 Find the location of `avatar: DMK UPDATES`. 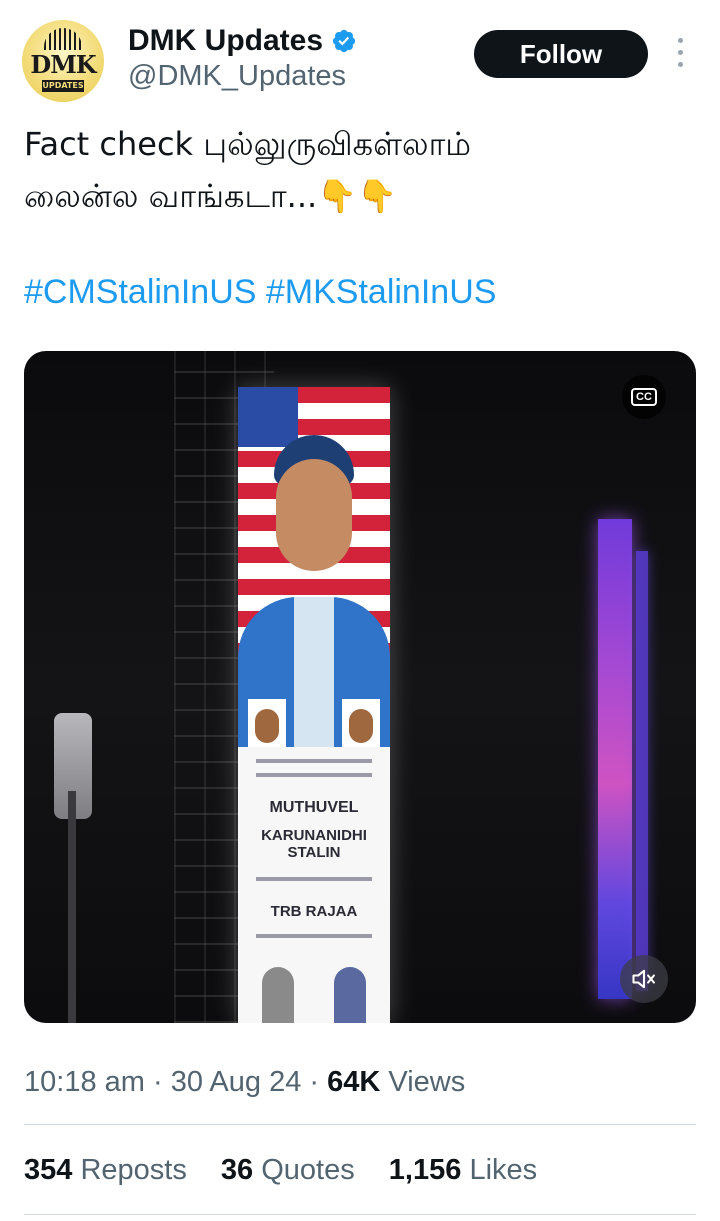

avatar: DMK UPDATES is located at coordinates (63, 61).